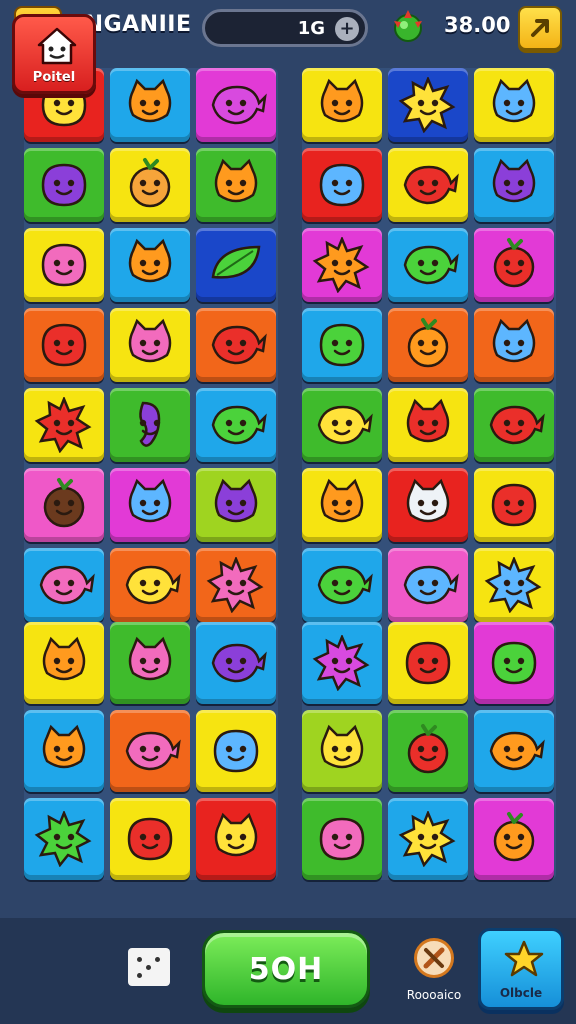 This screenshot has height=1024, width=576. Describe the element at coordinates (342, 663) in the screenshot. I see `tile-magenta-star` at that location.